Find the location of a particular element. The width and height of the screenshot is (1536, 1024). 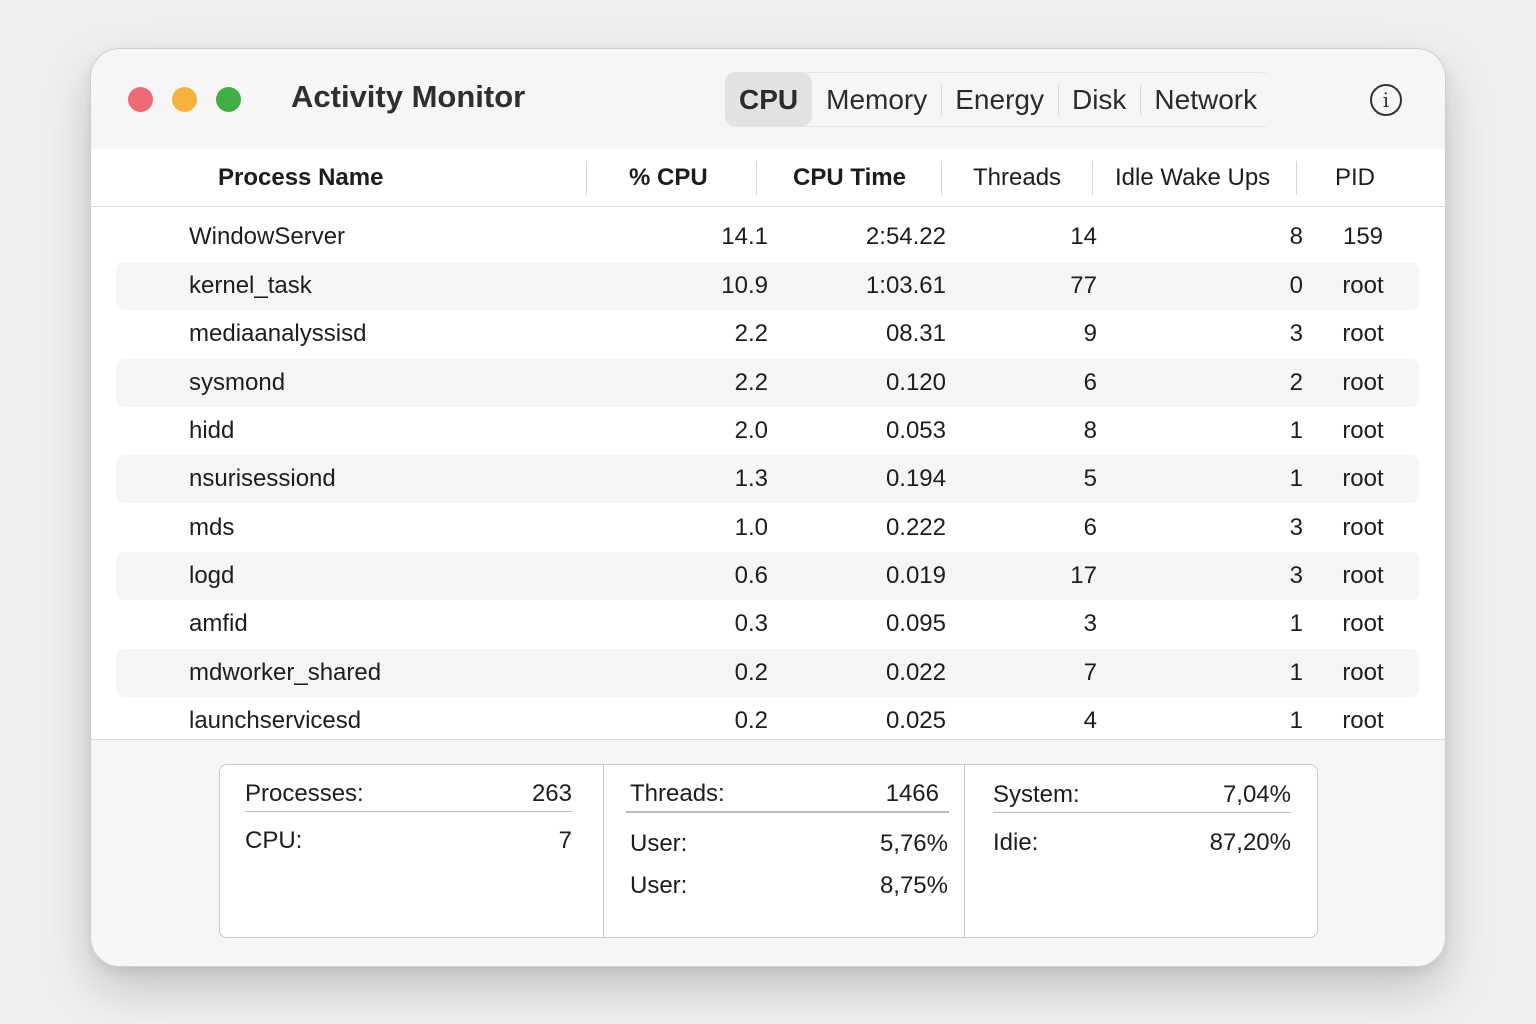

cpu-percent: 0.3 is located at coordinates (751, 623).